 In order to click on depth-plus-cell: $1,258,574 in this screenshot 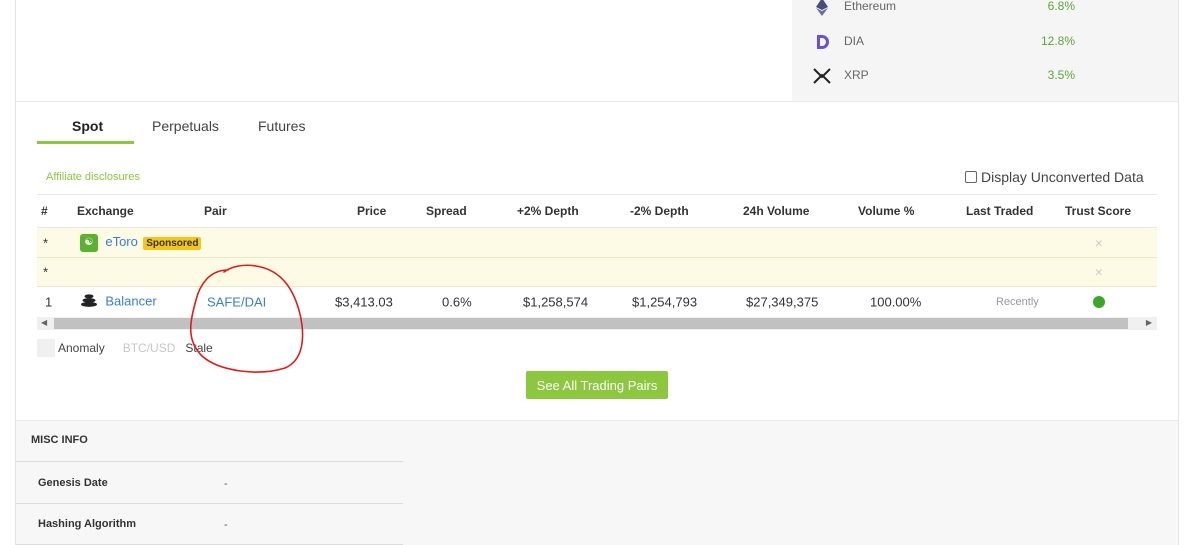, I will do `click(556, 302)`.